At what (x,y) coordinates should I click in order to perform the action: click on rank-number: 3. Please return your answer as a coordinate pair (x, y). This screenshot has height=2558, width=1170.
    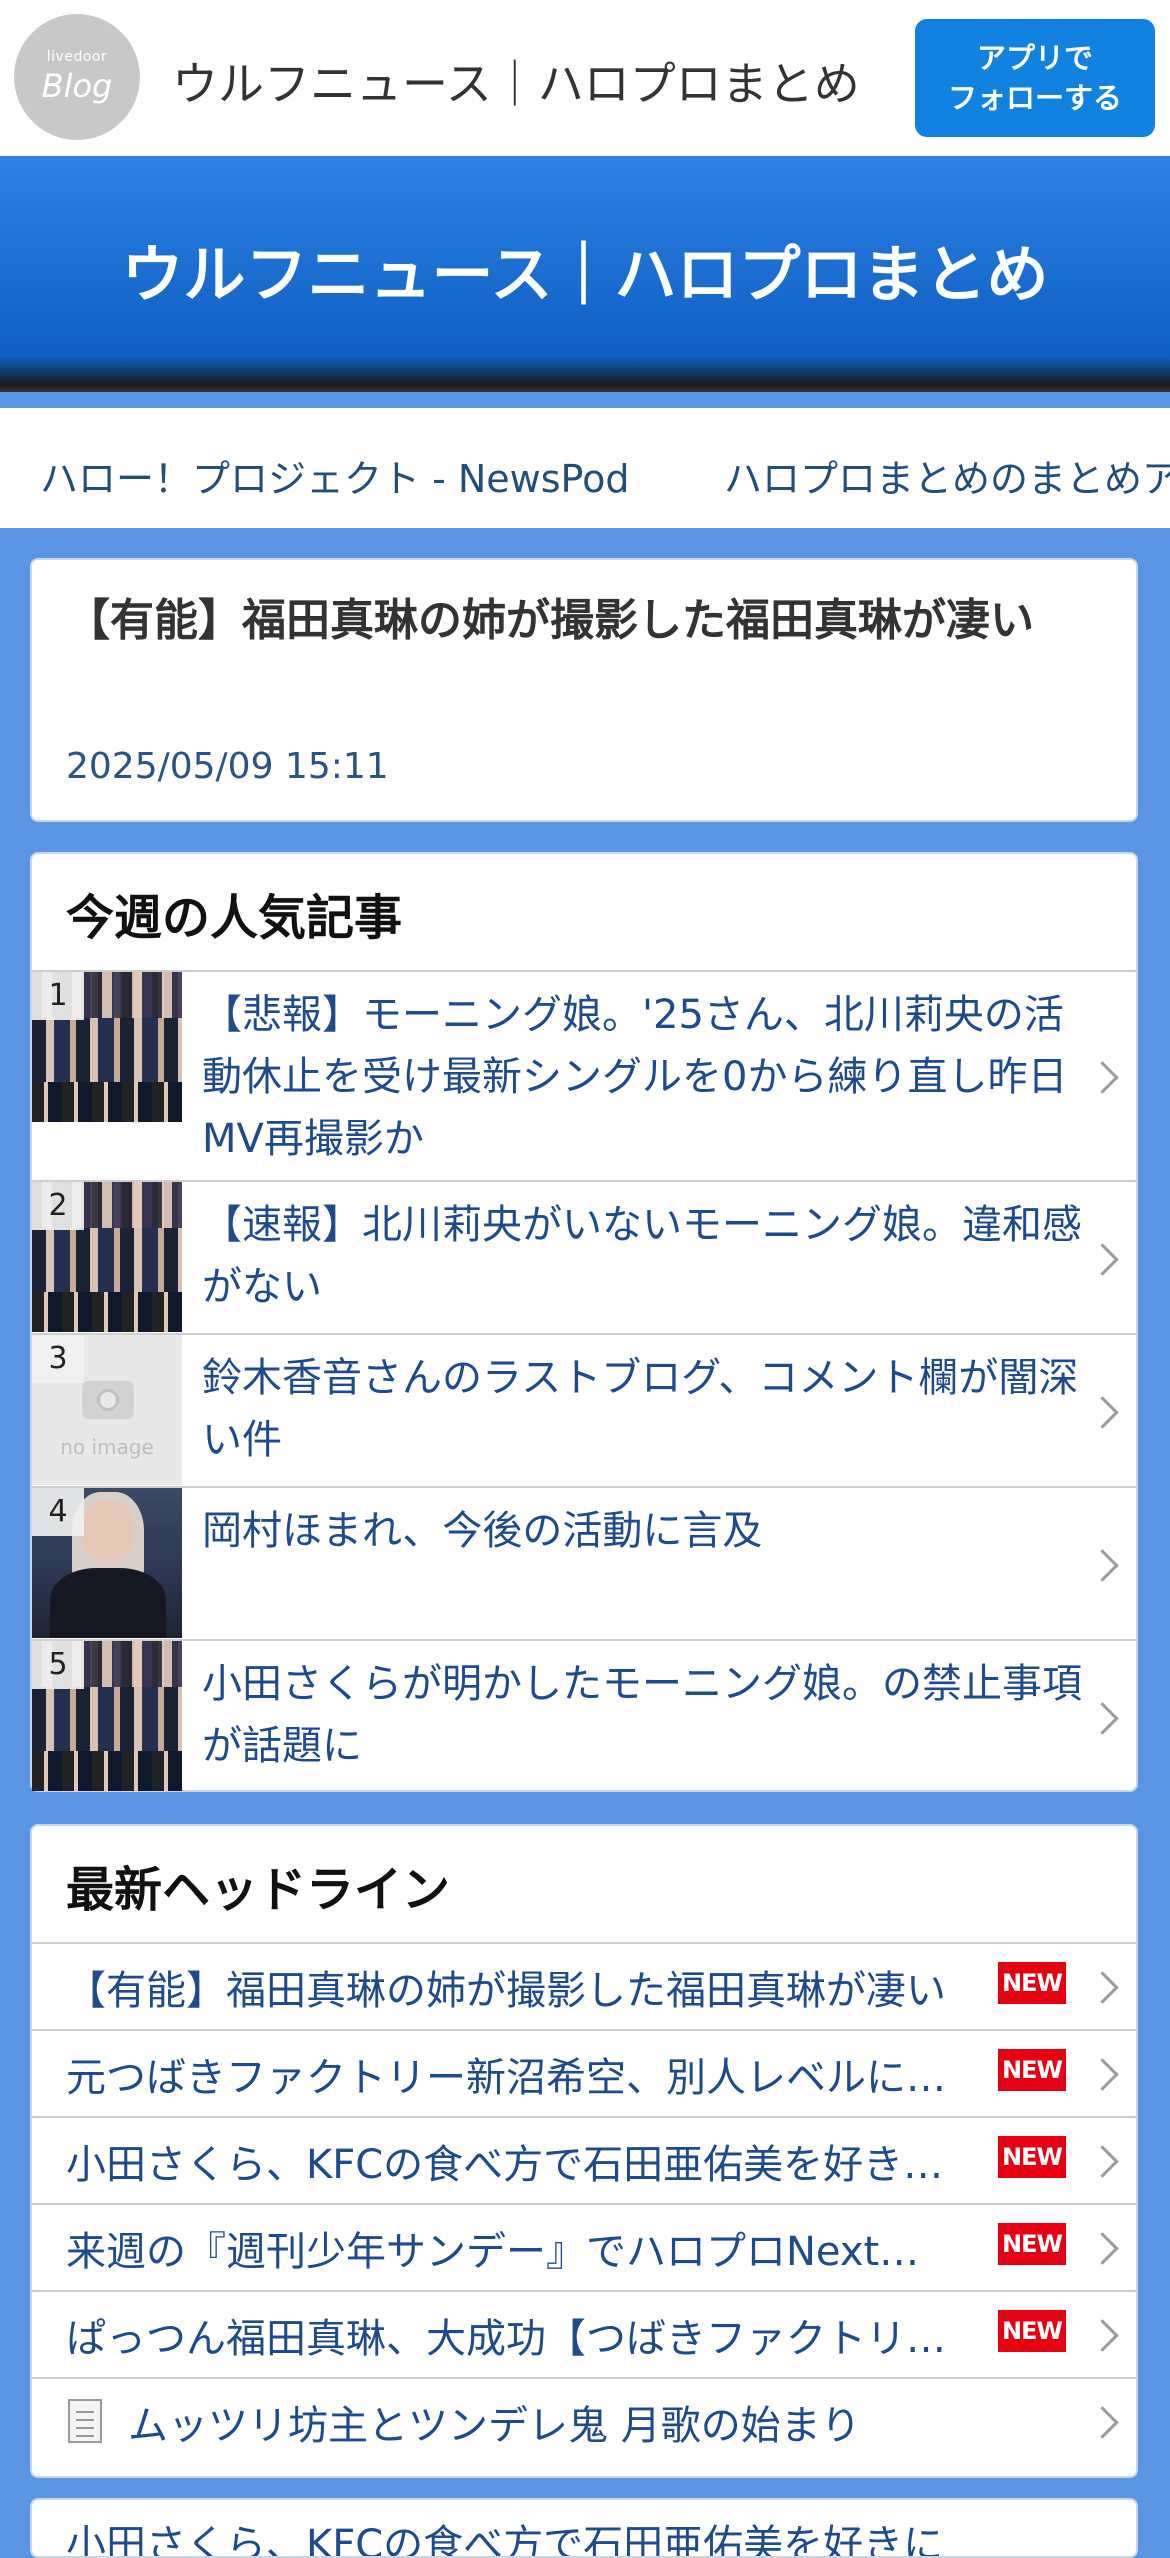
    Looking at the image, I should click on (58, 1359).